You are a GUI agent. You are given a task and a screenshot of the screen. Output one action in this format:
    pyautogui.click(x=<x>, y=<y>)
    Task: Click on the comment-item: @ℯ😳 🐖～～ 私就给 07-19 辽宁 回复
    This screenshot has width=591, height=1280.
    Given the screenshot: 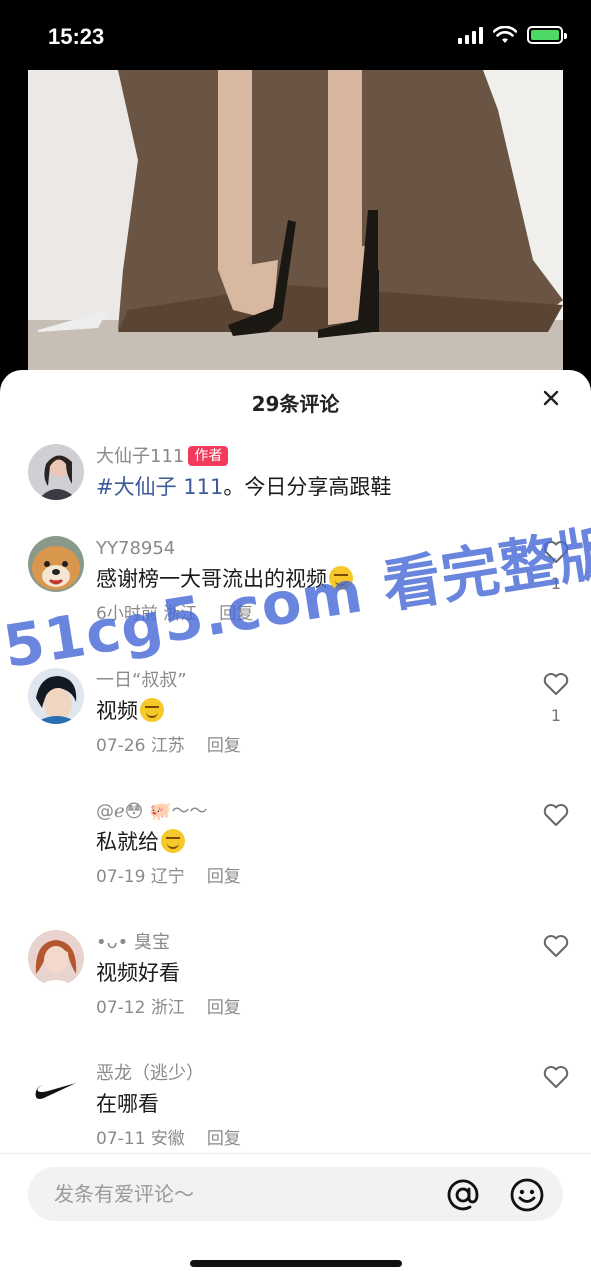 What is the action you would take?
    pyautogui.click(x=299, y=849)
    